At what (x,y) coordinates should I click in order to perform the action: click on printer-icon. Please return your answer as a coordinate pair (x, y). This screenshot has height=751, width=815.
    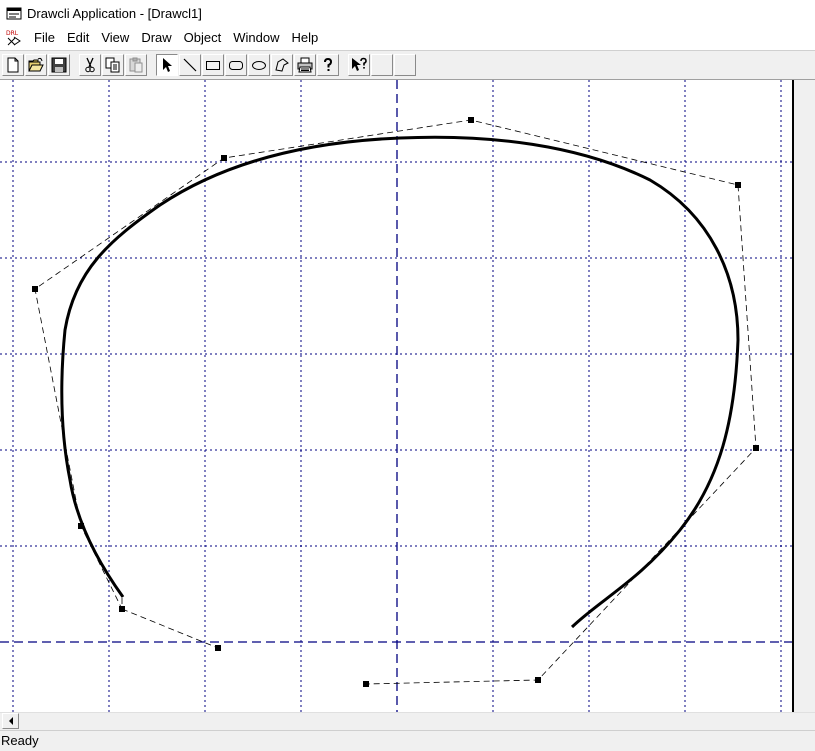
    Looking at the image, I should click on (305, 65).